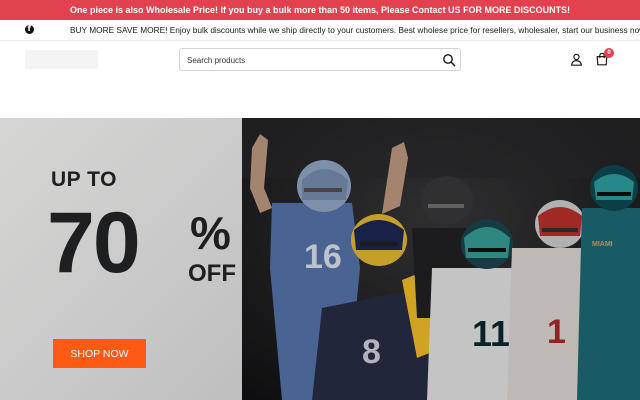 The width and height of the screenshot is (640, 400). I want to click on hero-percent-sign: %, so click(210, 233).